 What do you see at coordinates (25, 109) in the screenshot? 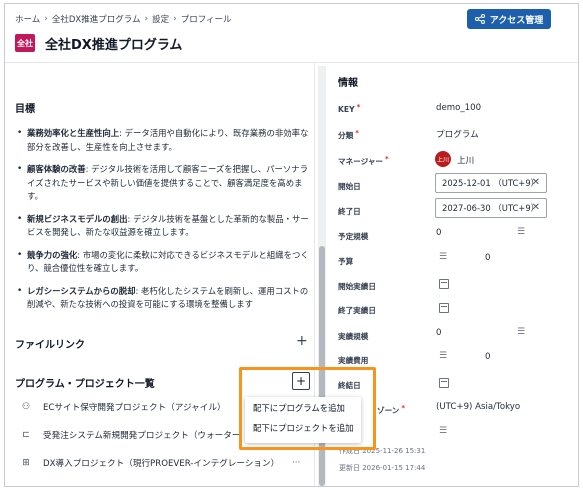
I see `goals-title: 目標` at bounding box center [25, 109].